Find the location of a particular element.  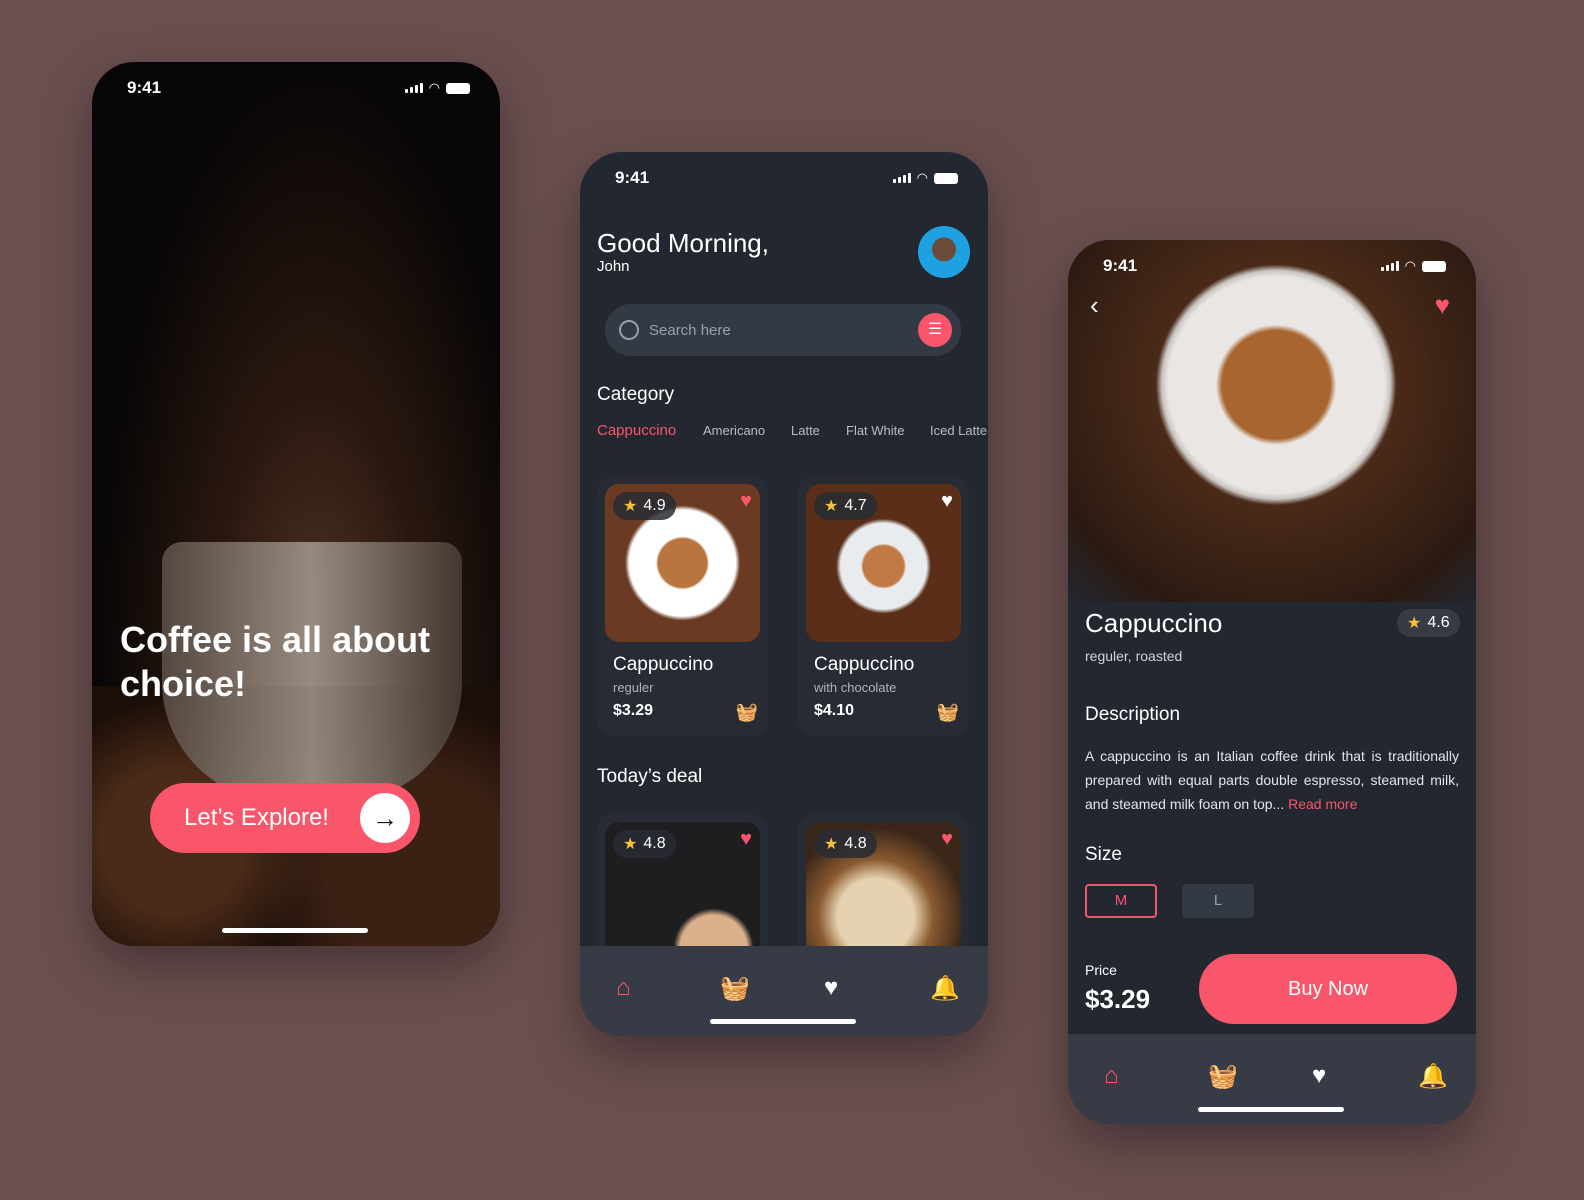

price-label: Price is located at coordinates (1101, 970).